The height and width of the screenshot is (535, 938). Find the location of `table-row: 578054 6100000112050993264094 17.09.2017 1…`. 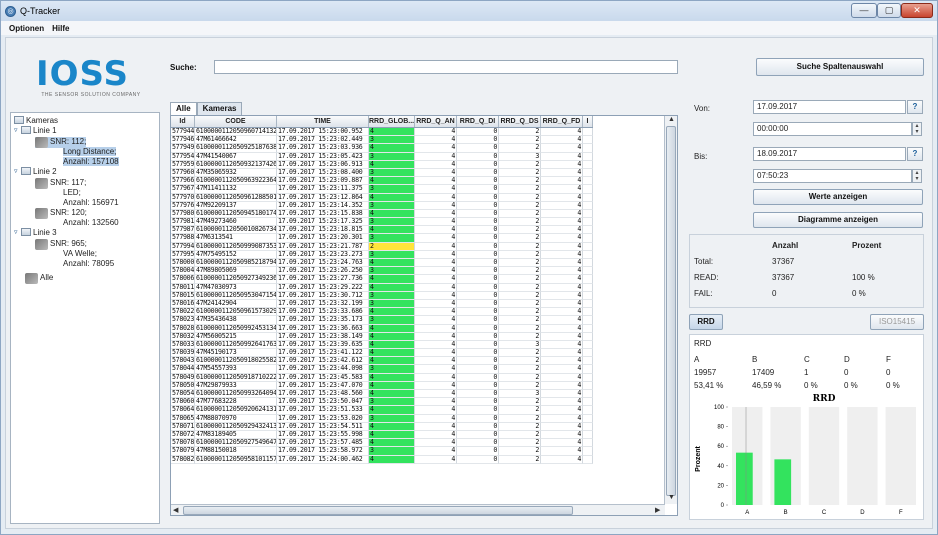

table-row: 578054 6100000112050993264094 17.09.2017 1… is located at coordinates (382, 394).